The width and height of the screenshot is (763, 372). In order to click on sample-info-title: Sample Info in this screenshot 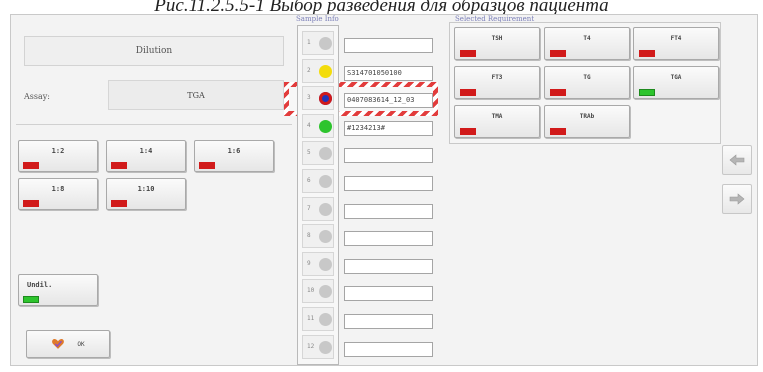, I will do `click(317, 19)`.